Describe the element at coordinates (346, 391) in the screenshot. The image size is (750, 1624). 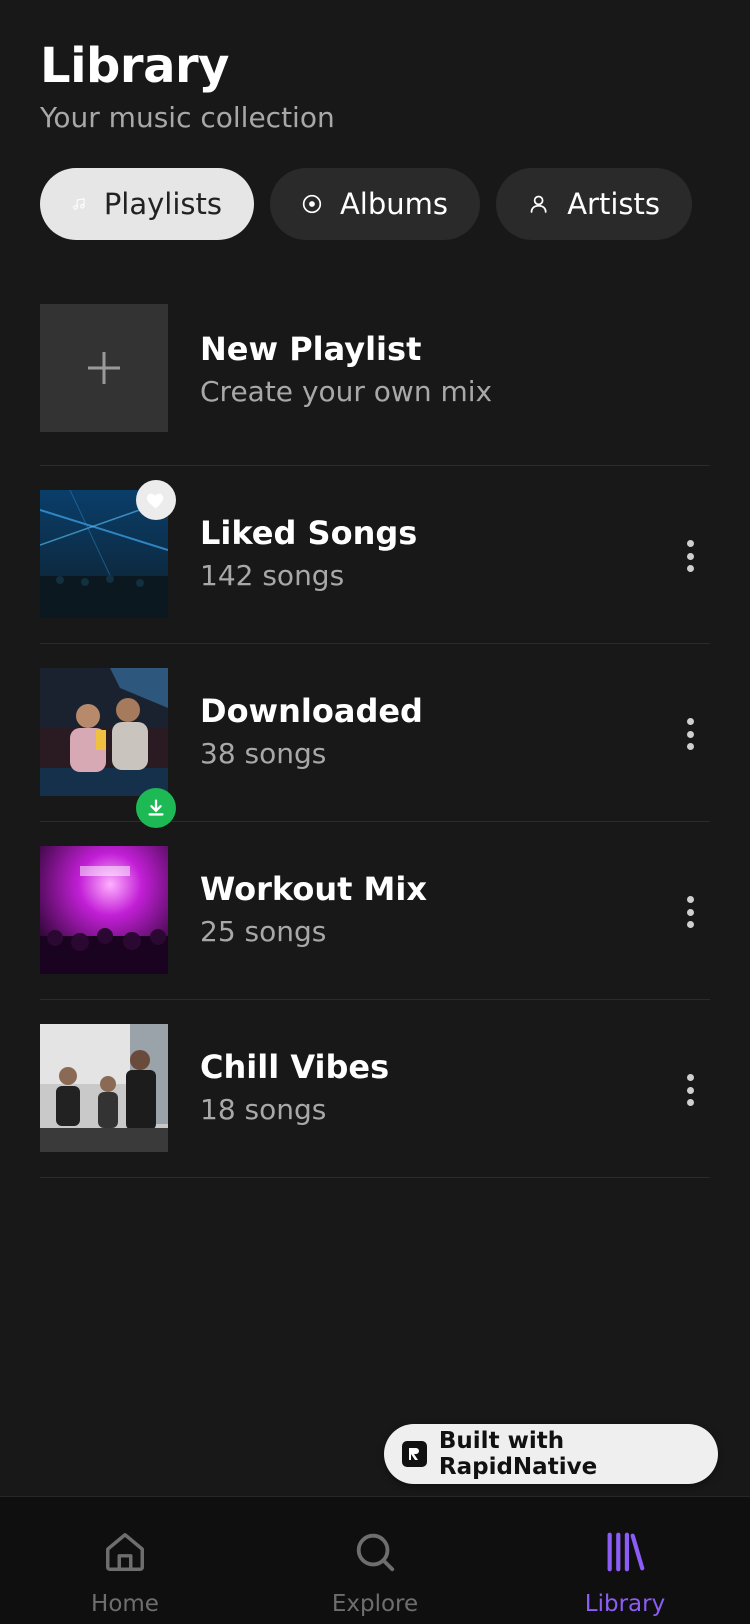
I see `row-subtitle: Create your own mix` at that location.